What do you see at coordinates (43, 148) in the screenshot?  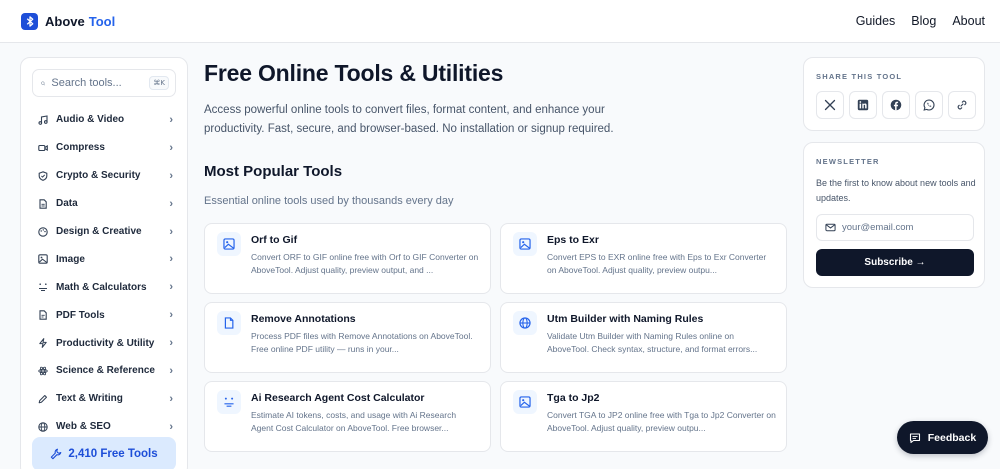 I see `video-camera-icon` at bounding box center [43, 148].